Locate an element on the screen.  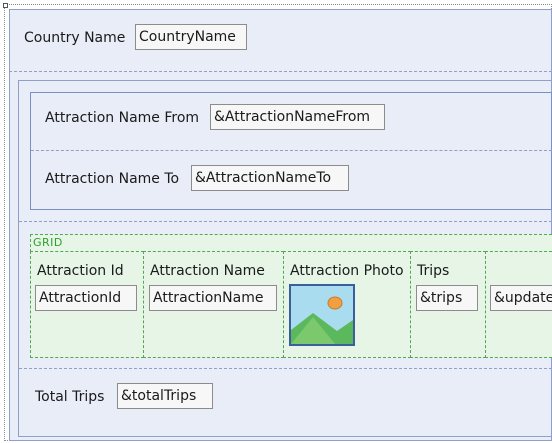
attraction-name-to-field: &AttractionNameTo is located at coordinates (270, 178).